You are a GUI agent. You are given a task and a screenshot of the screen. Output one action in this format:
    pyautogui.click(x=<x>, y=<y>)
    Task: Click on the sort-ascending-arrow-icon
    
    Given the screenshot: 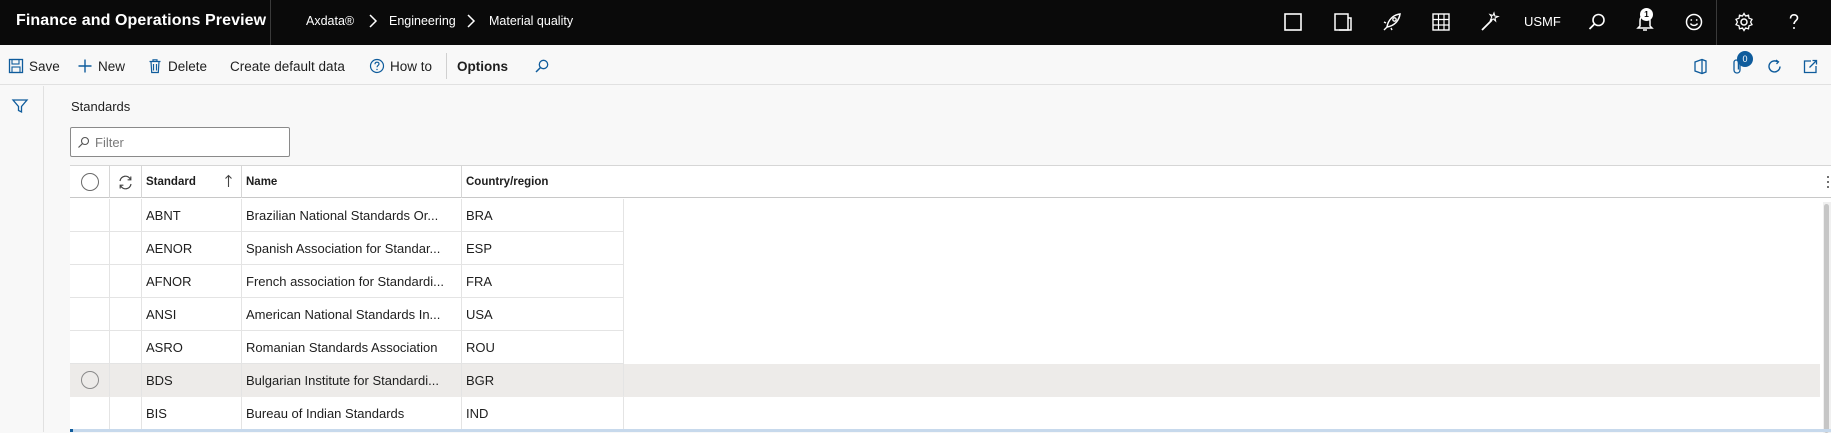 What is the action you would take?
    pyautogui.click(x=228, y=181)
    